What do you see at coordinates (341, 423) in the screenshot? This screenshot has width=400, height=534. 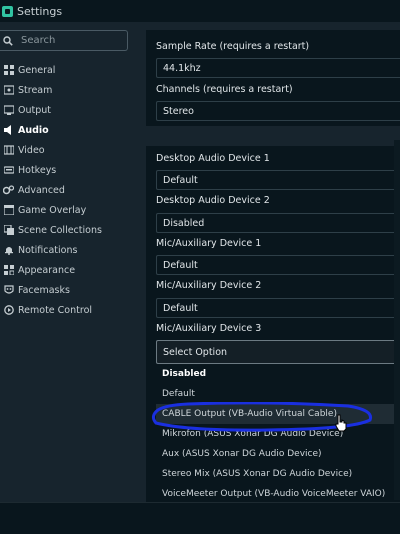 I see `hand-cursor-icon` at bounding box center [341, 423].